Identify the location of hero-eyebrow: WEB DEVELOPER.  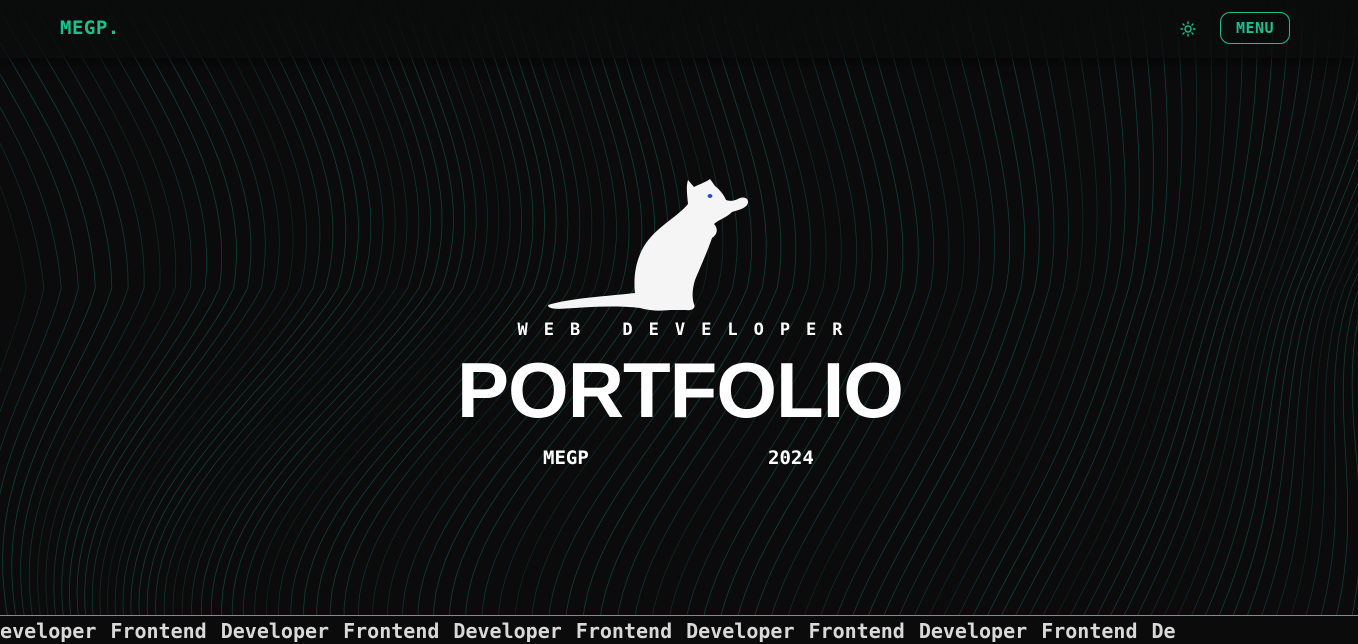
(688, 330).